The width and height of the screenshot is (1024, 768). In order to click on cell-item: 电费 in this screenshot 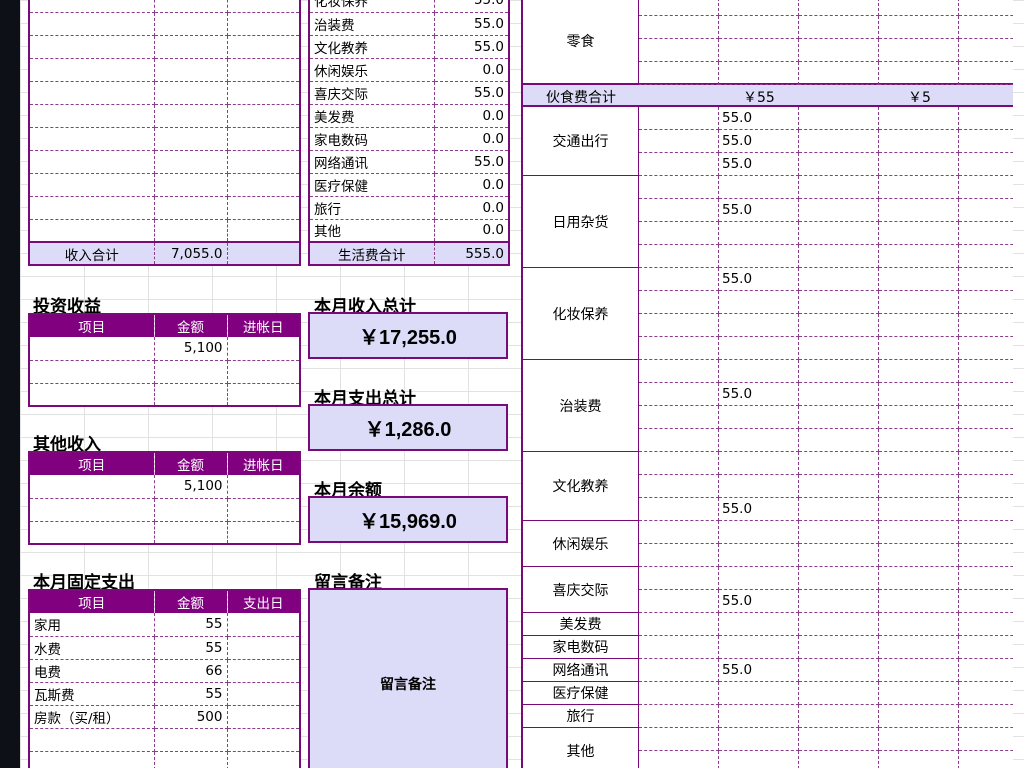, I will do `click(92, 671)`.